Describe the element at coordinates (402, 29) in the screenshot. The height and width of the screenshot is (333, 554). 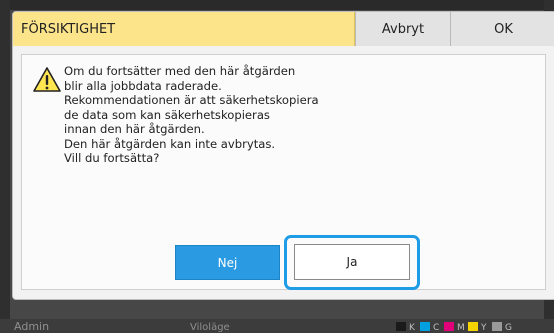
I see `cancel-button: Avbryt` at that location.